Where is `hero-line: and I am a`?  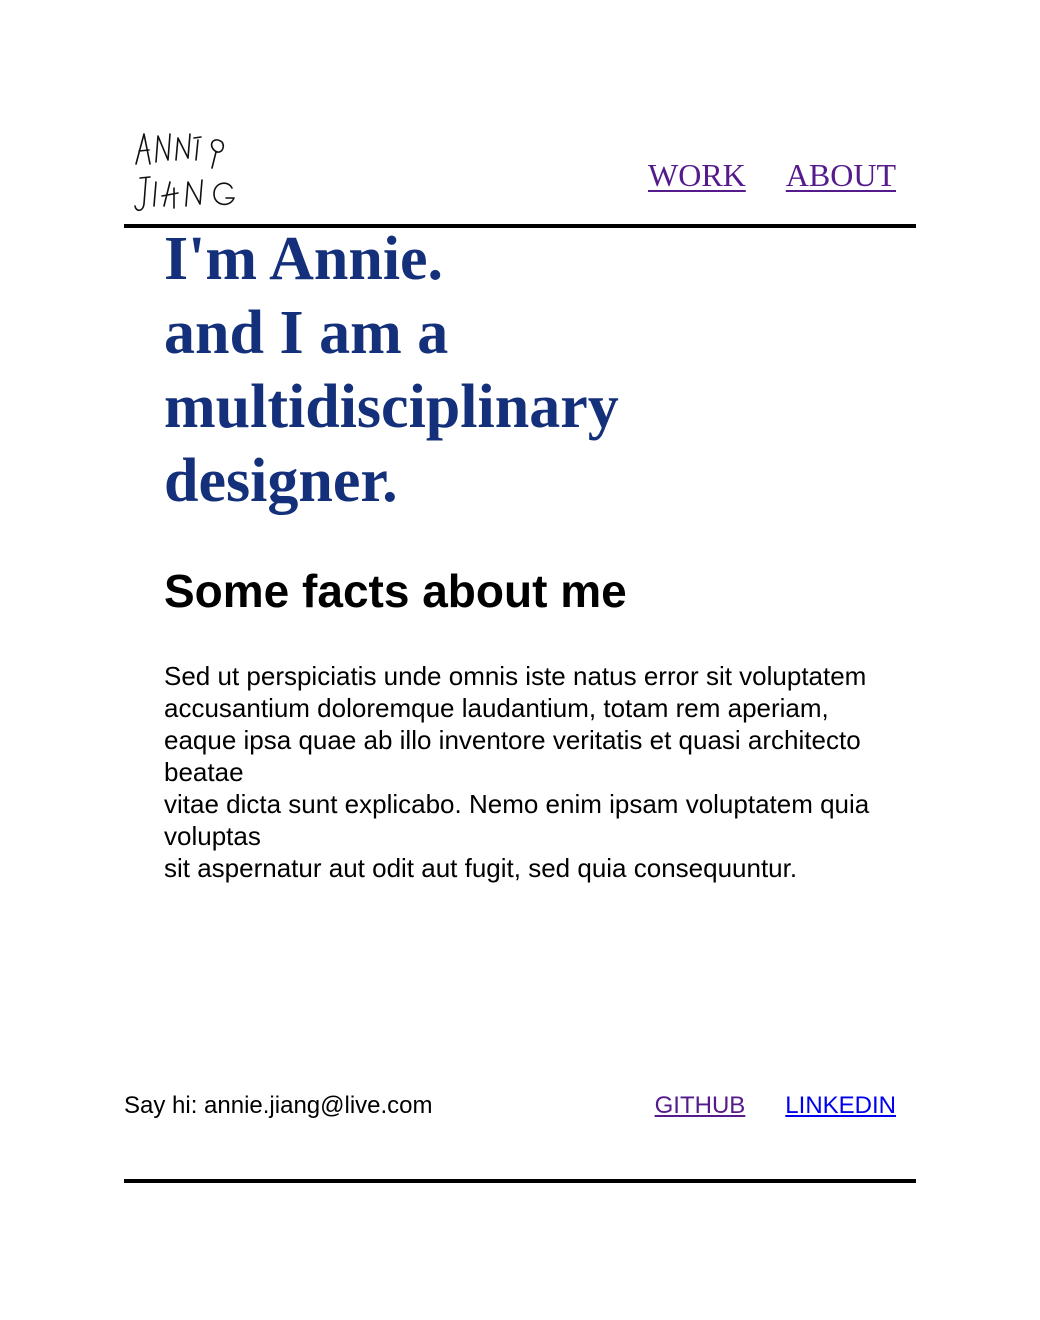 hero-line: and I am a is located at coordinates (306, 333).